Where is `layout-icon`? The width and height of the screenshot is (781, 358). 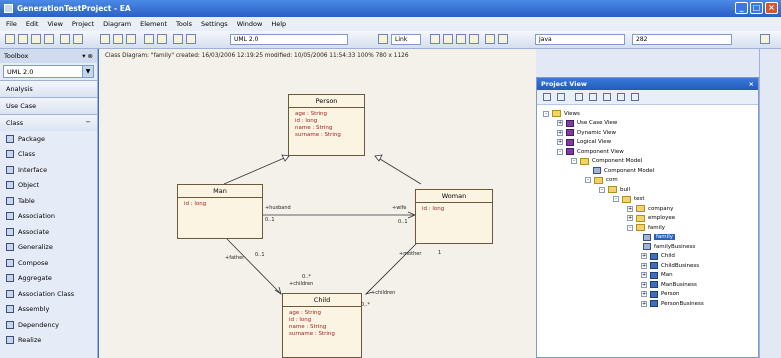 layout-icon is located at coordinates (191, 39).